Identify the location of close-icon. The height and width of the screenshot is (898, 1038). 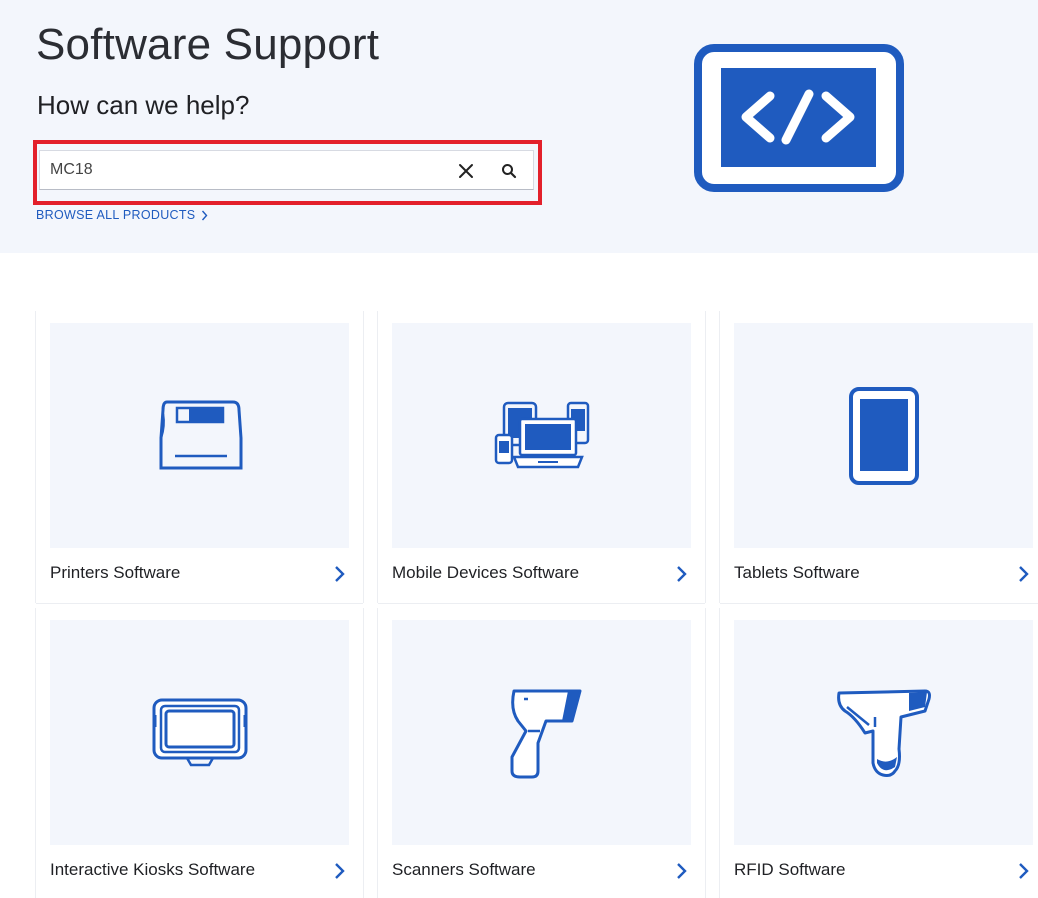
(466, 171).